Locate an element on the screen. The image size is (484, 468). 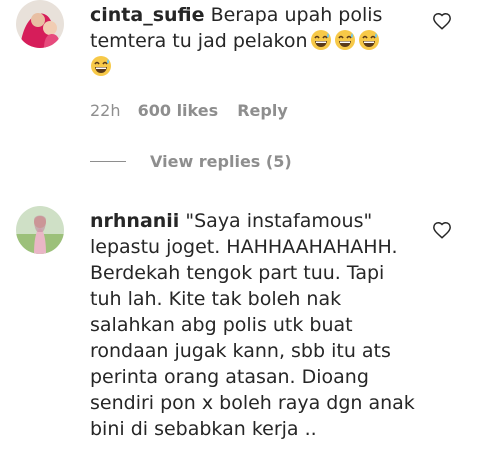
comment-meta: 22h 600 likes Reply is located at coordinates (189, 110).